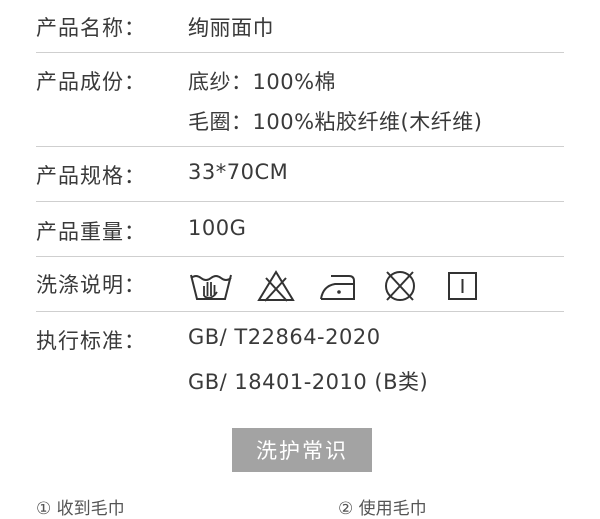 This screenshot has width=600, height=519. I want to click on spec-value-composition-base: 底纱：100%棉, so click(262, 82).